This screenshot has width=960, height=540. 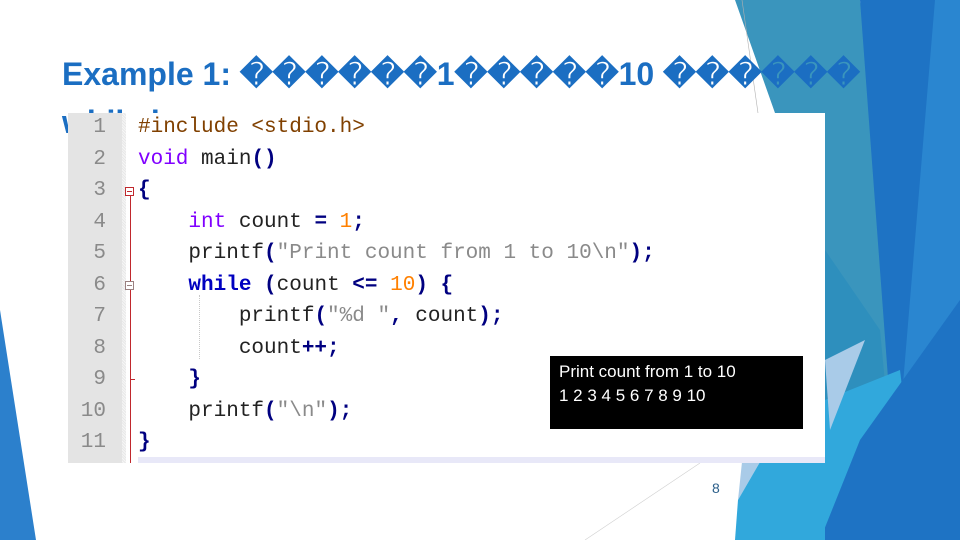 I want to click on console-line: 1 2 3 4 5 6 7 8 9 10, so click(x=632, y=395).